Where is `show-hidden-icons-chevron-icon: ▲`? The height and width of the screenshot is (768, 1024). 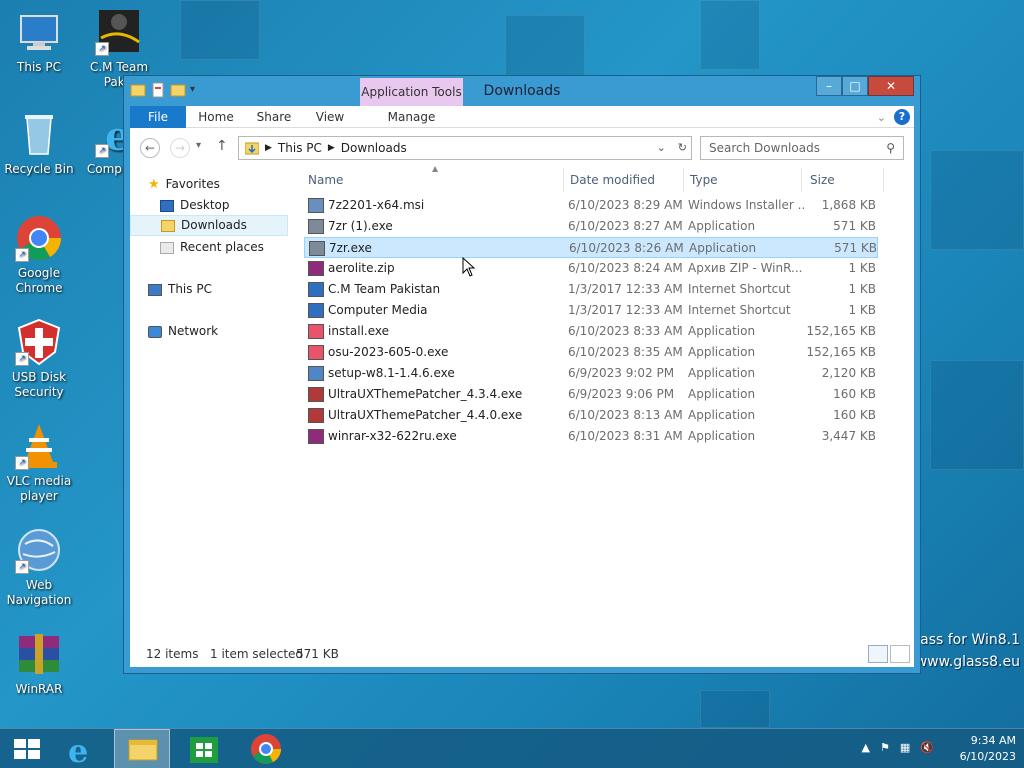
show-hidden-icons-chevron-icon: ▲ is located at coordinates (866, 747).